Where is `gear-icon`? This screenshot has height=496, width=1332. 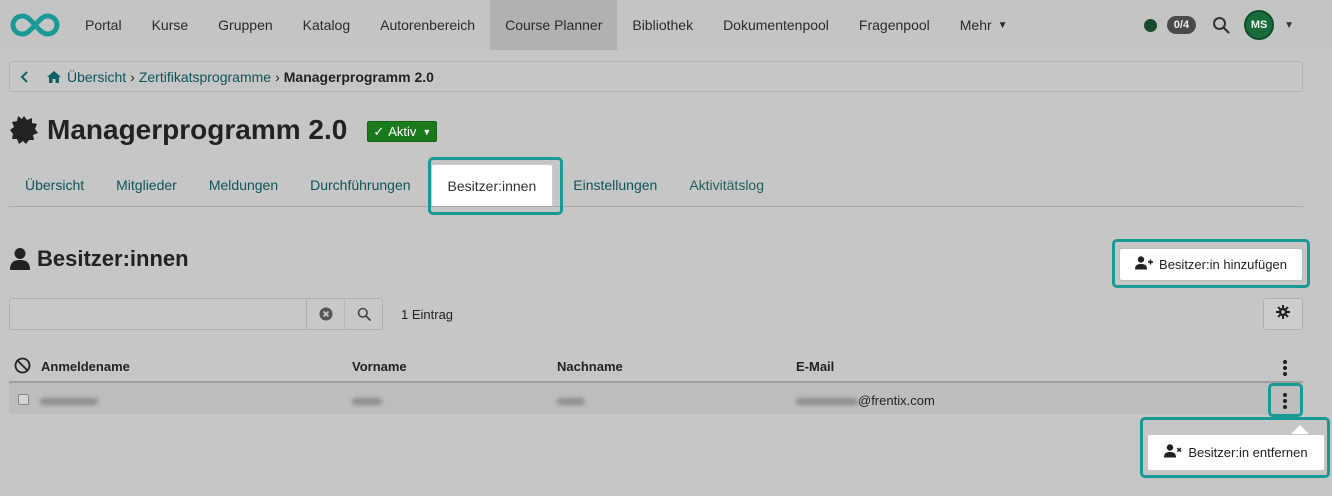
gear-icon is located at coordinates (1283, 314).